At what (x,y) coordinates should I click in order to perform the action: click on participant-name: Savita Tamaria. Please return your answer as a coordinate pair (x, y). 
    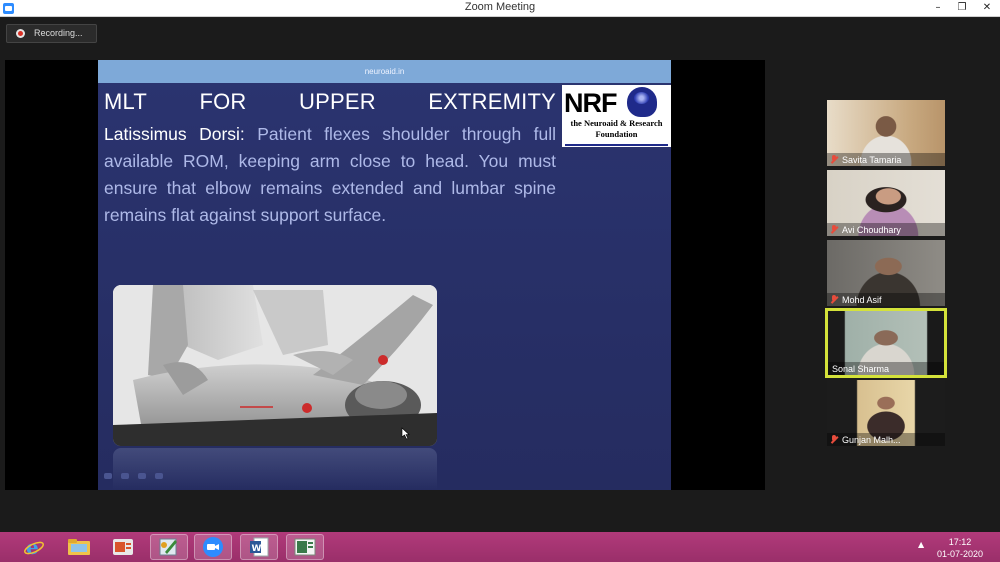
    Looking at the image, I should click on (872, 160).